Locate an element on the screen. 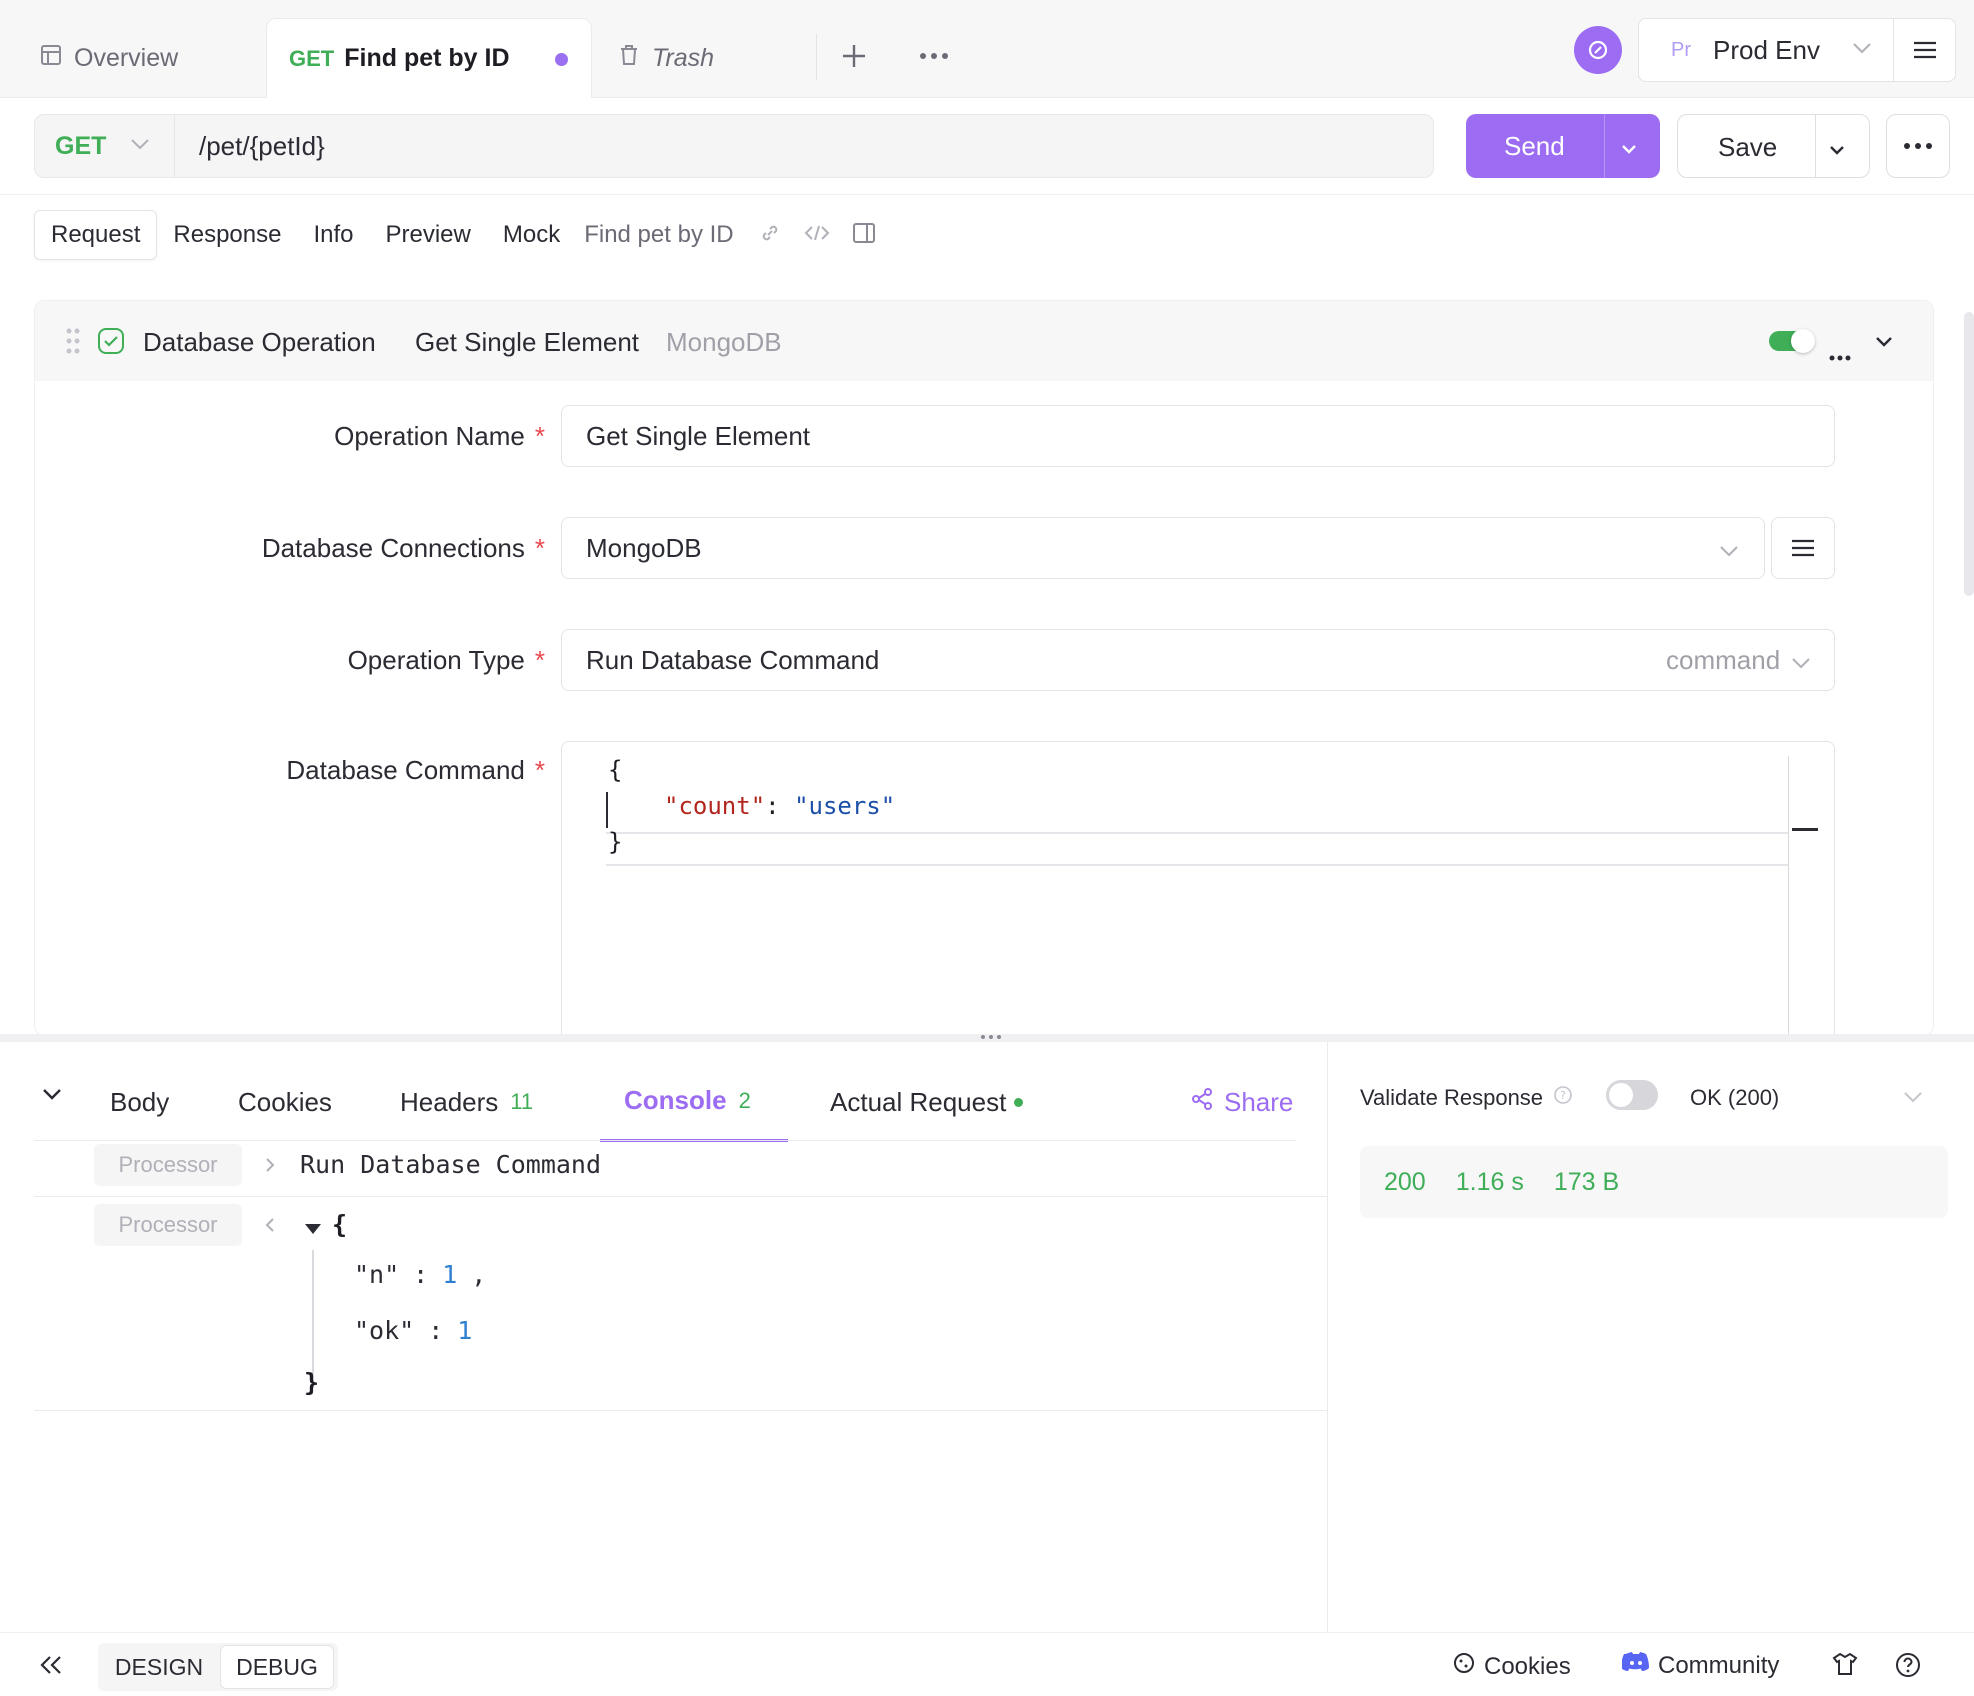 This screenshot has height=1696, width=1974. tab-find-pet: GET Find pet by ID is located at coordinates (429, 58).